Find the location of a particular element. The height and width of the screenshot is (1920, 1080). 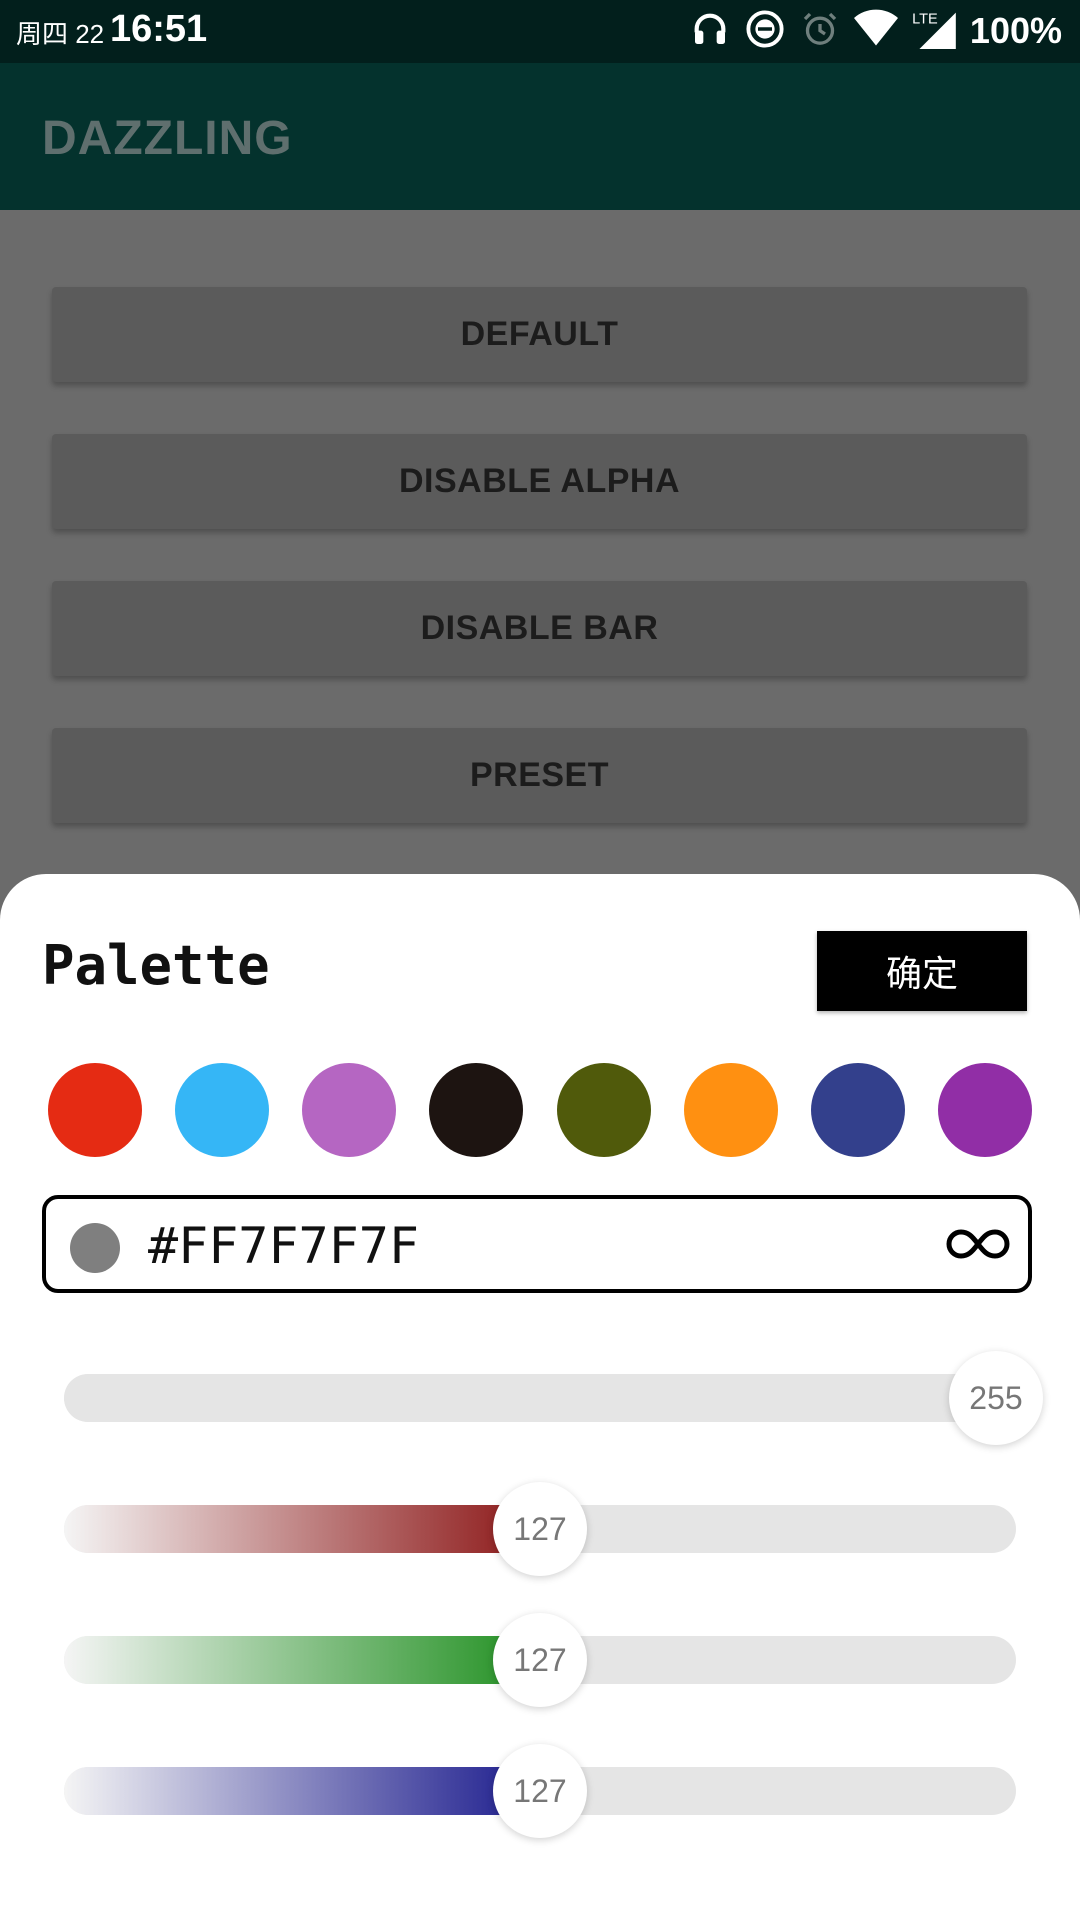

disable-alpha-button: DISABLE ALPHA is located at coordinates (539, 481).